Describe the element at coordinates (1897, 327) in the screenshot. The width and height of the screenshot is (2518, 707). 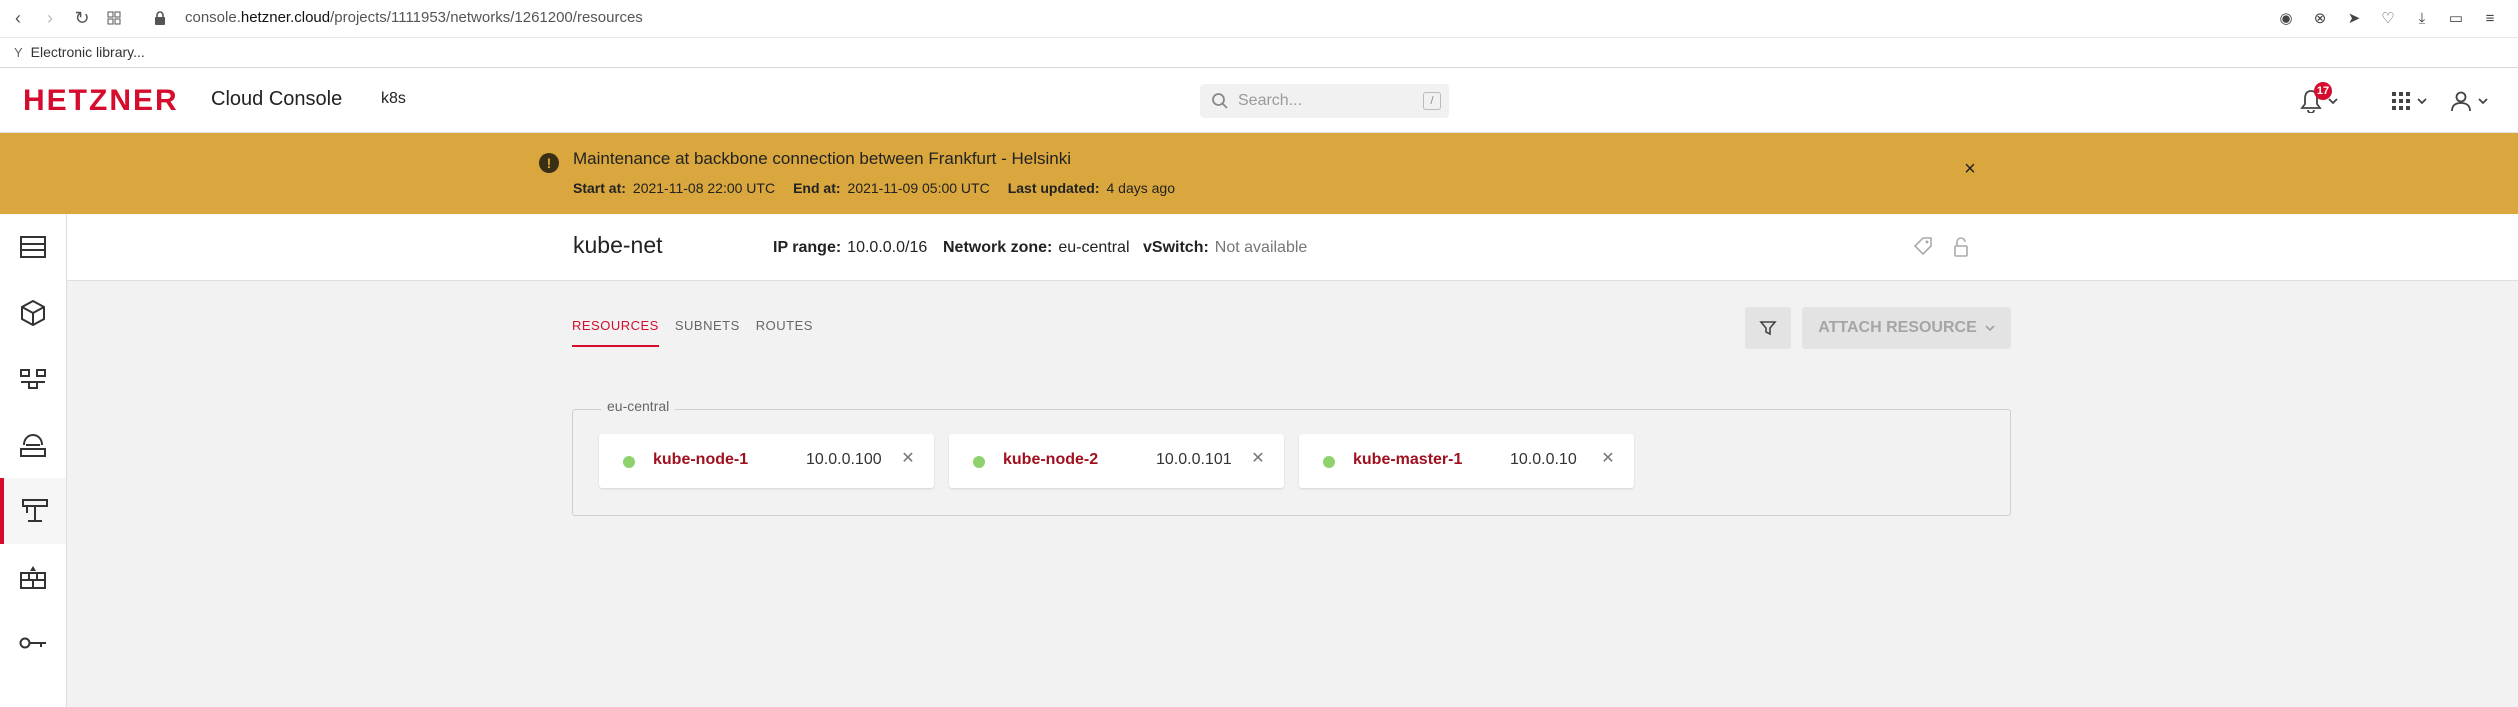
I see `attach-resource-label: ATTACH RESOURCE` at that location.